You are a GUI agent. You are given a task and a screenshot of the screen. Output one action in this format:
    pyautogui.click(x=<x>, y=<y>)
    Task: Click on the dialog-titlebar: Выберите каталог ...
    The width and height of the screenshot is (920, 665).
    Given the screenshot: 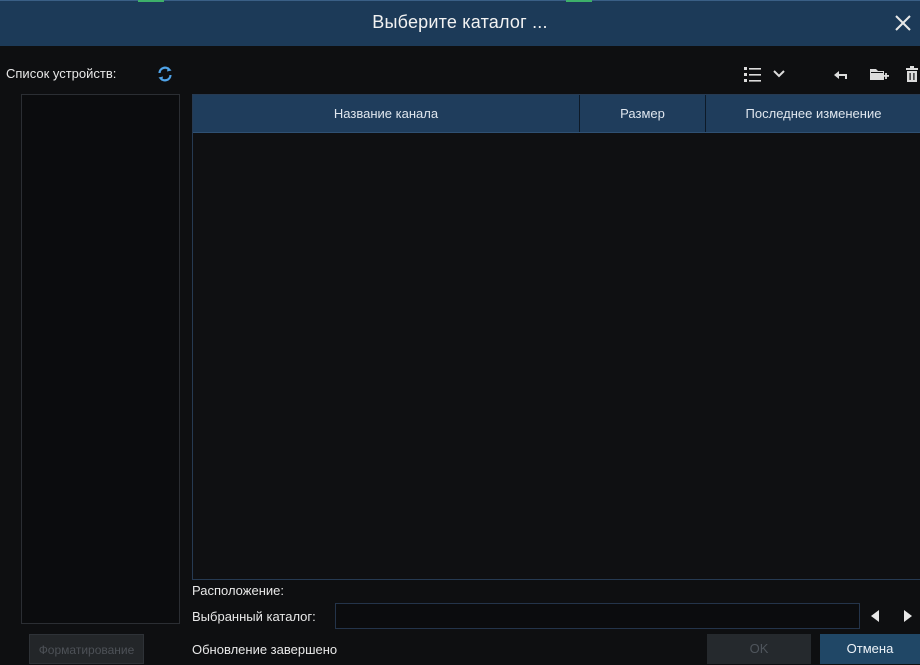 What is the action you would take?
    pyautogui.click(x=460, y=23)
    